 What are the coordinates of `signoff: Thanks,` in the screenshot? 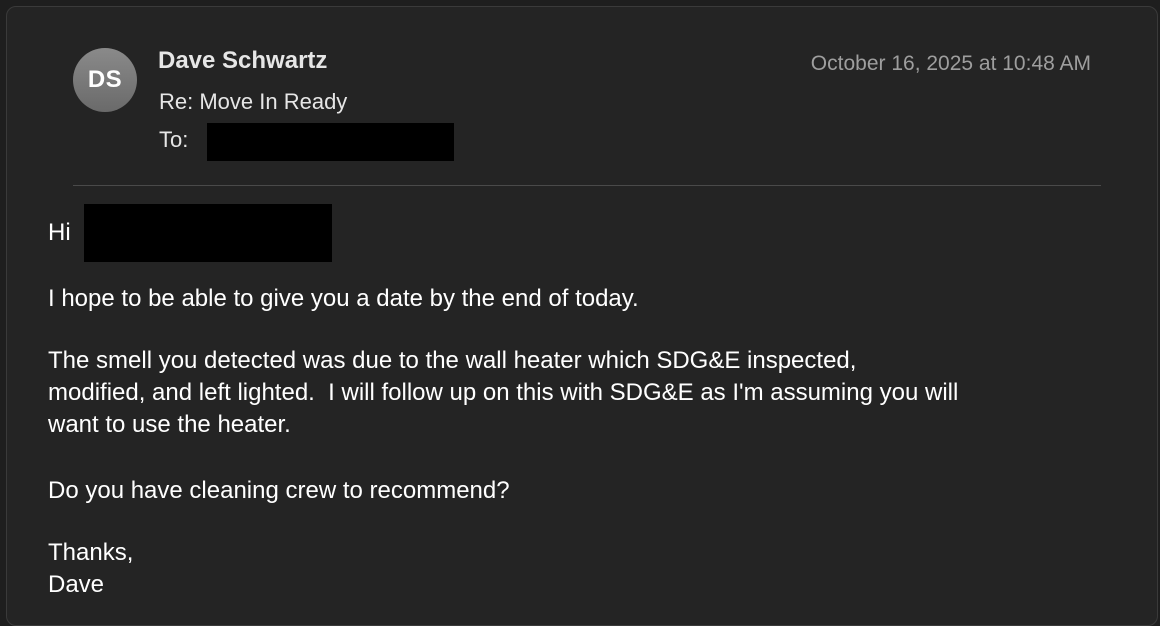 It's located at (91, 552).